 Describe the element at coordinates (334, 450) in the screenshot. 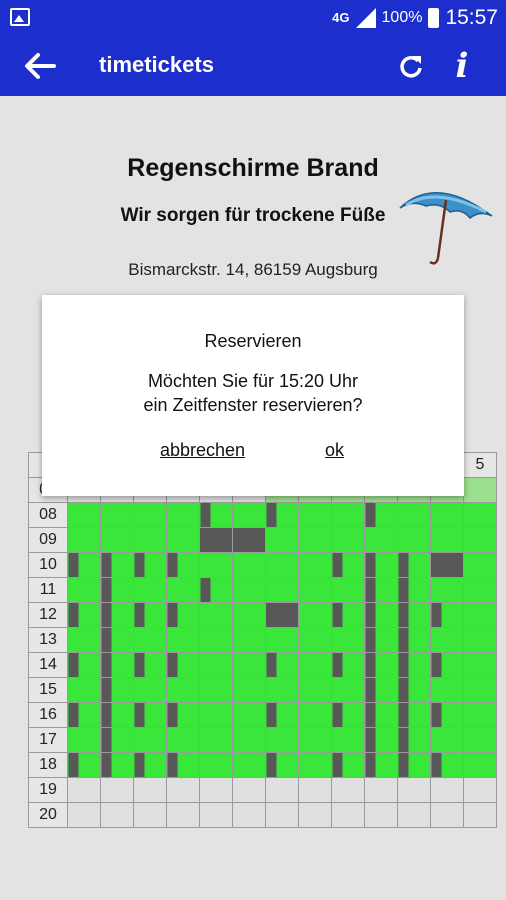

I see `ok-button: ok` at that location.